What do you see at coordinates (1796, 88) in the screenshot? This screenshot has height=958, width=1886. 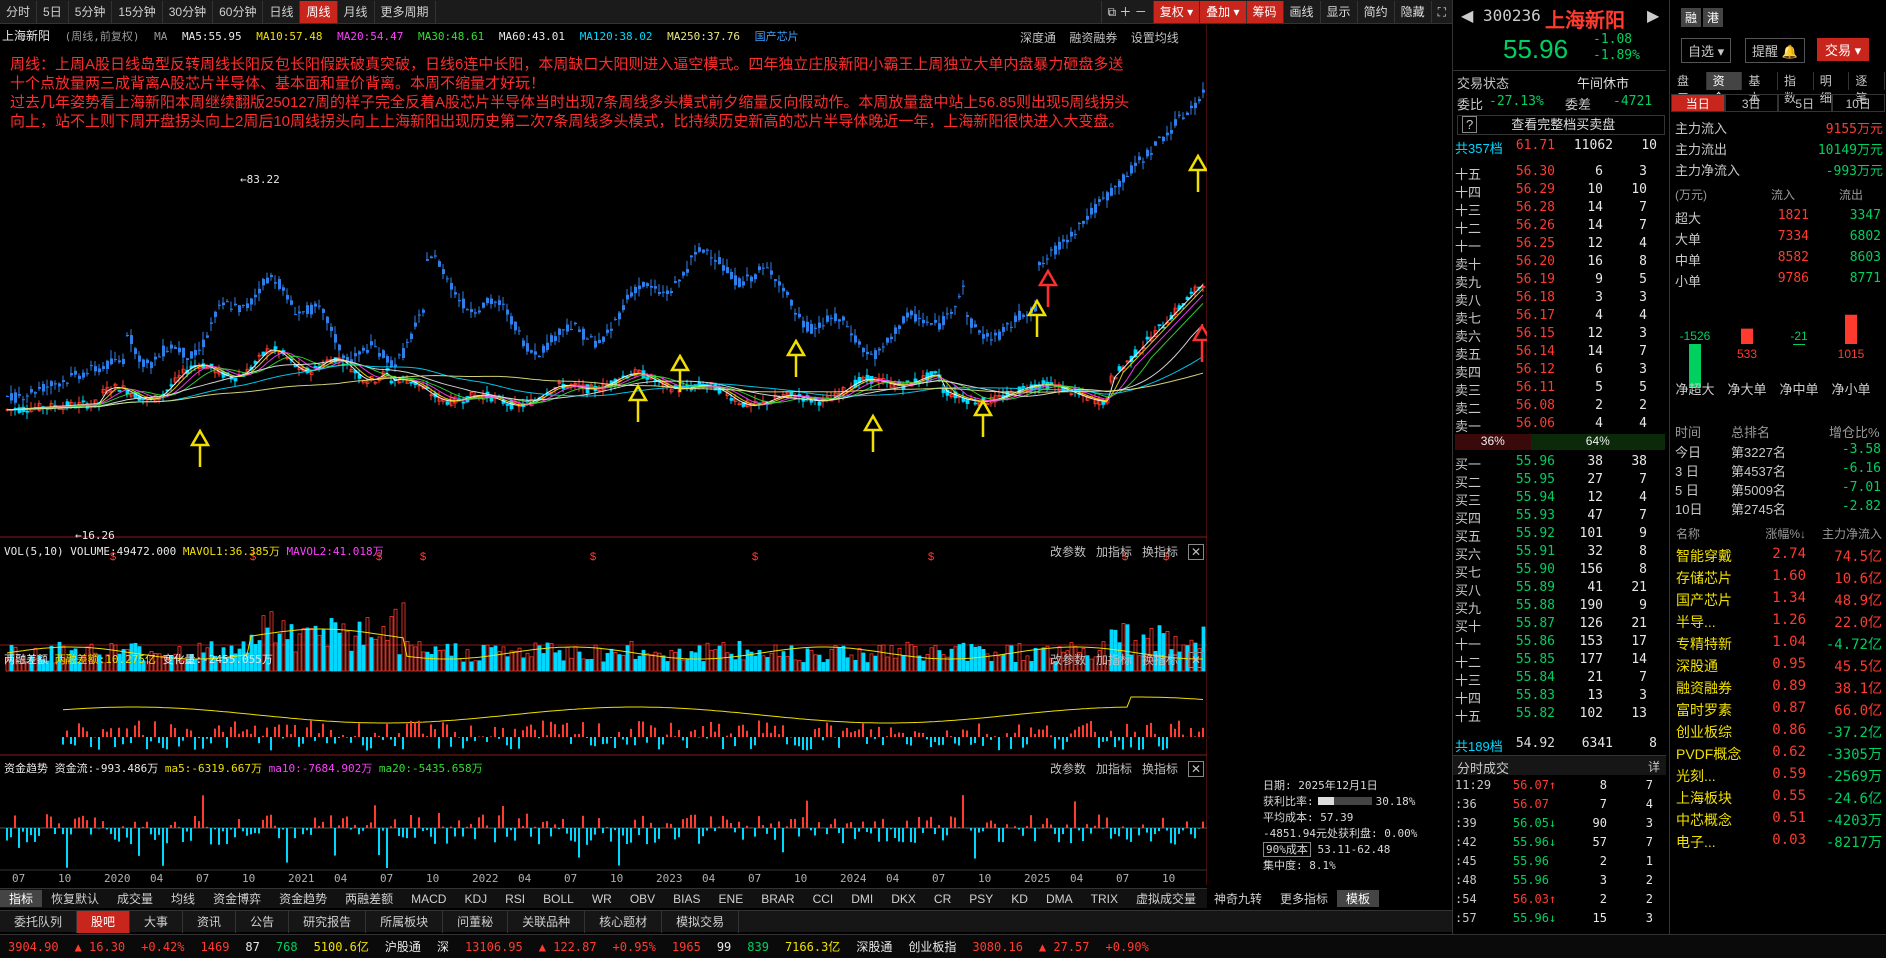 I see `fund-tab-3: 指数` at bounding box center [1796, 88].